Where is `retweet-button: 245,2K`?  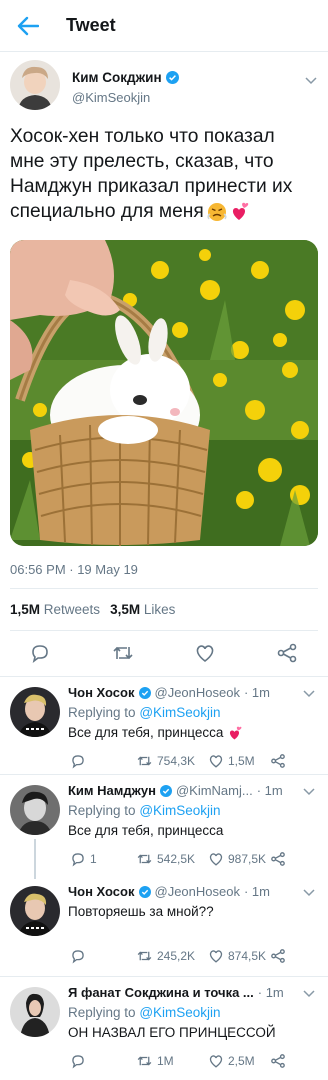
retweet-button: 245,2K is located at coordinates (165, 956).